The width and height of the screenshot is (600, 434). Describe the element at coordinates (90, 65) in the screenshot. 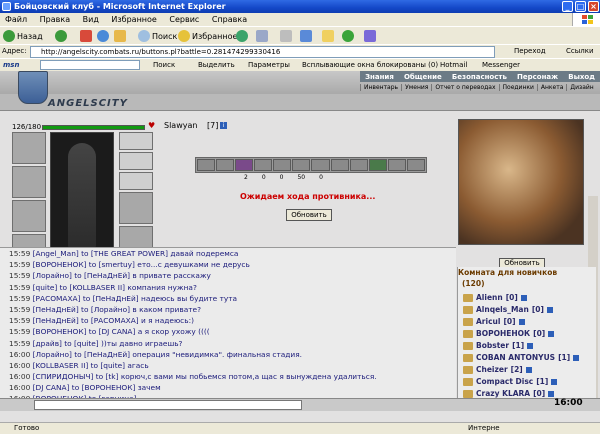

I see `msn-search-input` at that location.